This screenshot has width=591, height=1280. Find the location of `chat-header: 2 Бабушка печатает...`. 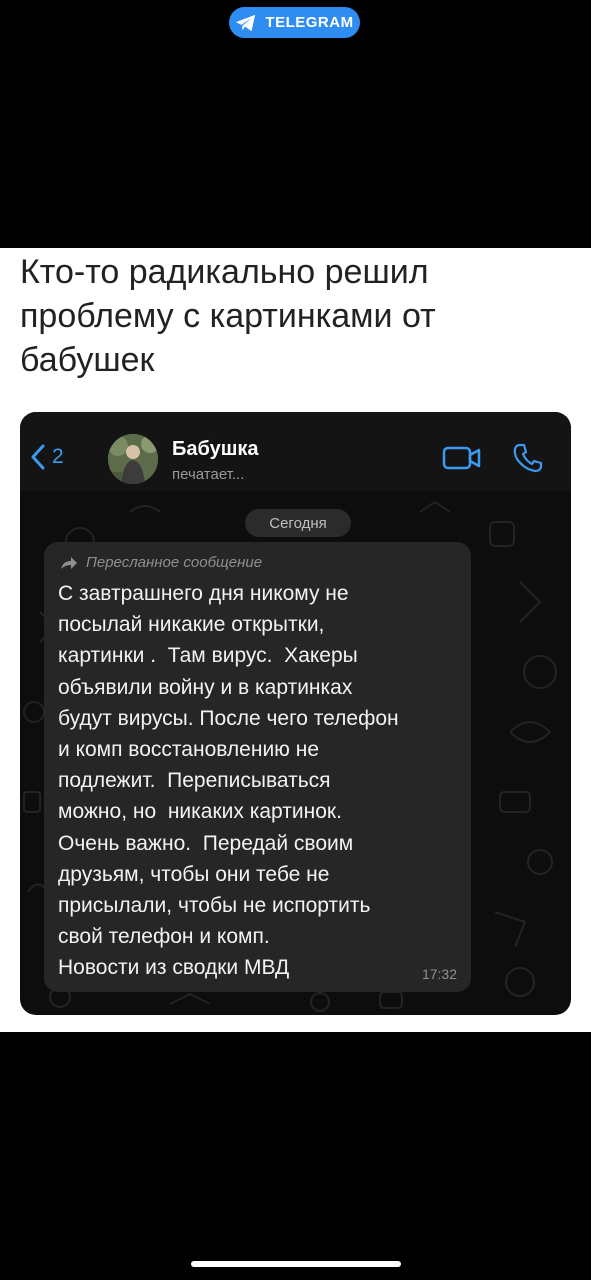

chat-header: 2 Бабушка печатает... is located at coordinates (295, 451).